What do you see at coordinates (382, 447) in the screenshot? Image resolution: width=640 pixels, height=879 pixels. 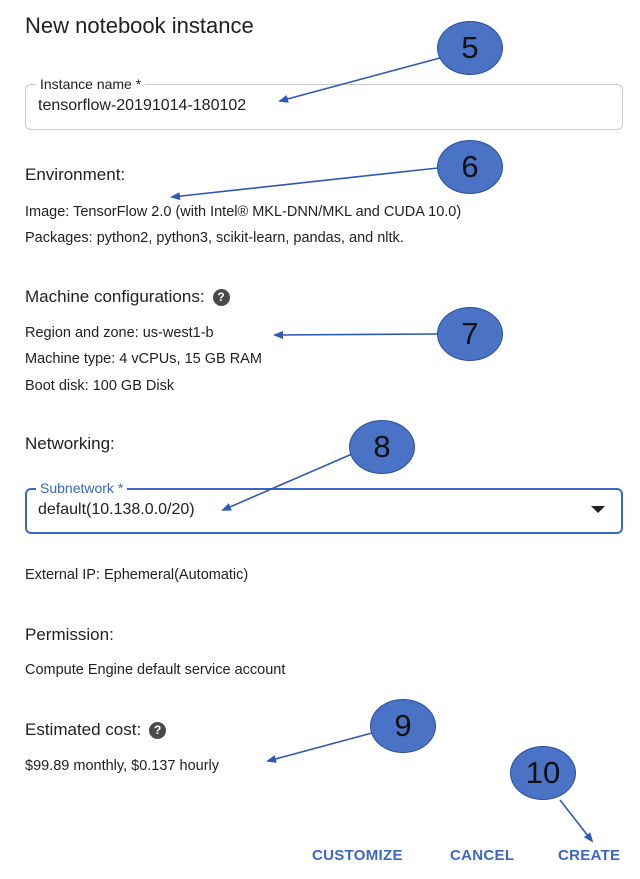 I see `callout-8: 8` at bounding box center [382, 447].